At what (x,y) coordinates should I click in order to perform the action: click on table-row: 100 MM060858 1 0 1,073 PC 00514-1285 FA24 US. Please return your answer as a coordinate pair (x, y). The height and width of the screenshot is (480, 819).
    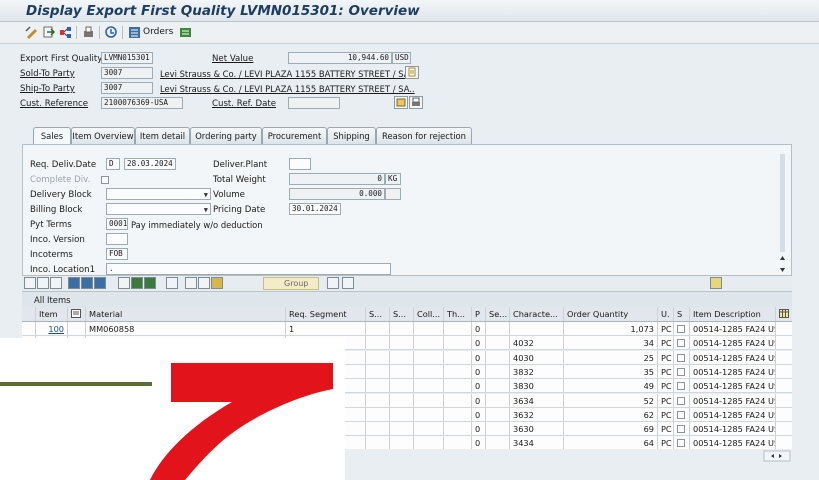
    Looking at the image, I should click on (407, 329).